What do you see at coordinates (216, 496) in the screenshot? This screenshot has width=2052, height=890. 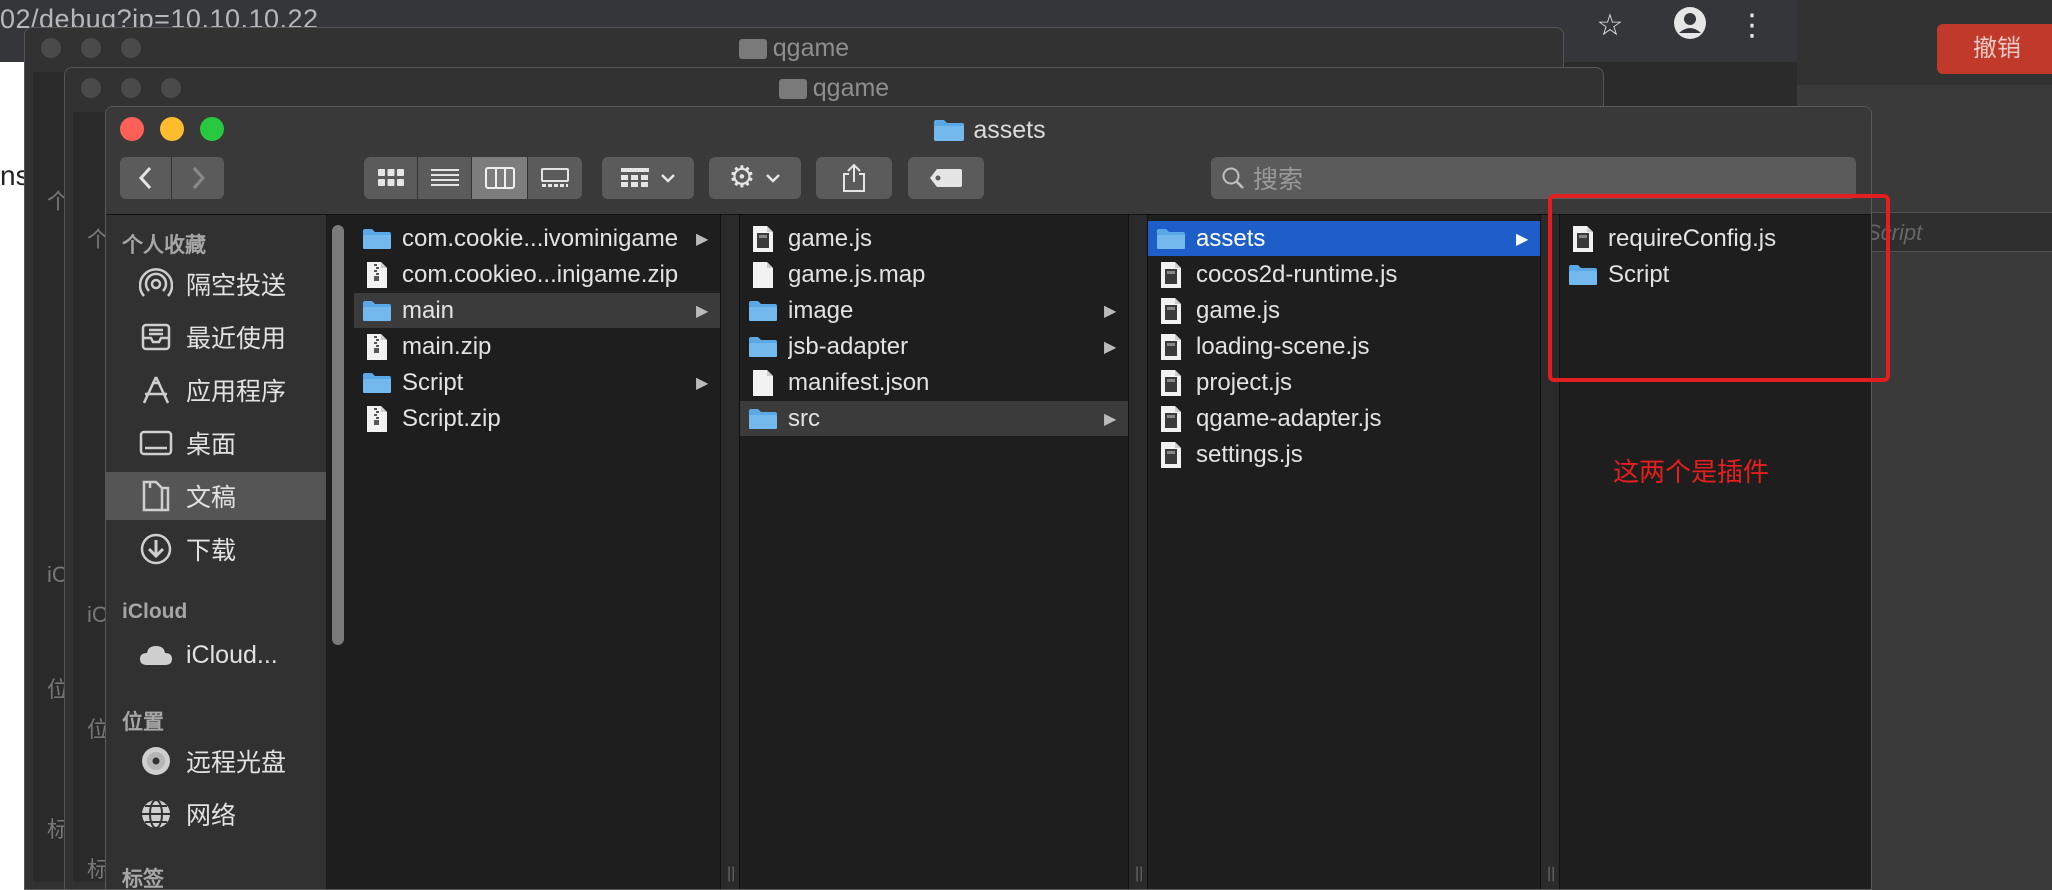 I see `sidebar-item-documents: 文稿` at bounding box center [216, 496].